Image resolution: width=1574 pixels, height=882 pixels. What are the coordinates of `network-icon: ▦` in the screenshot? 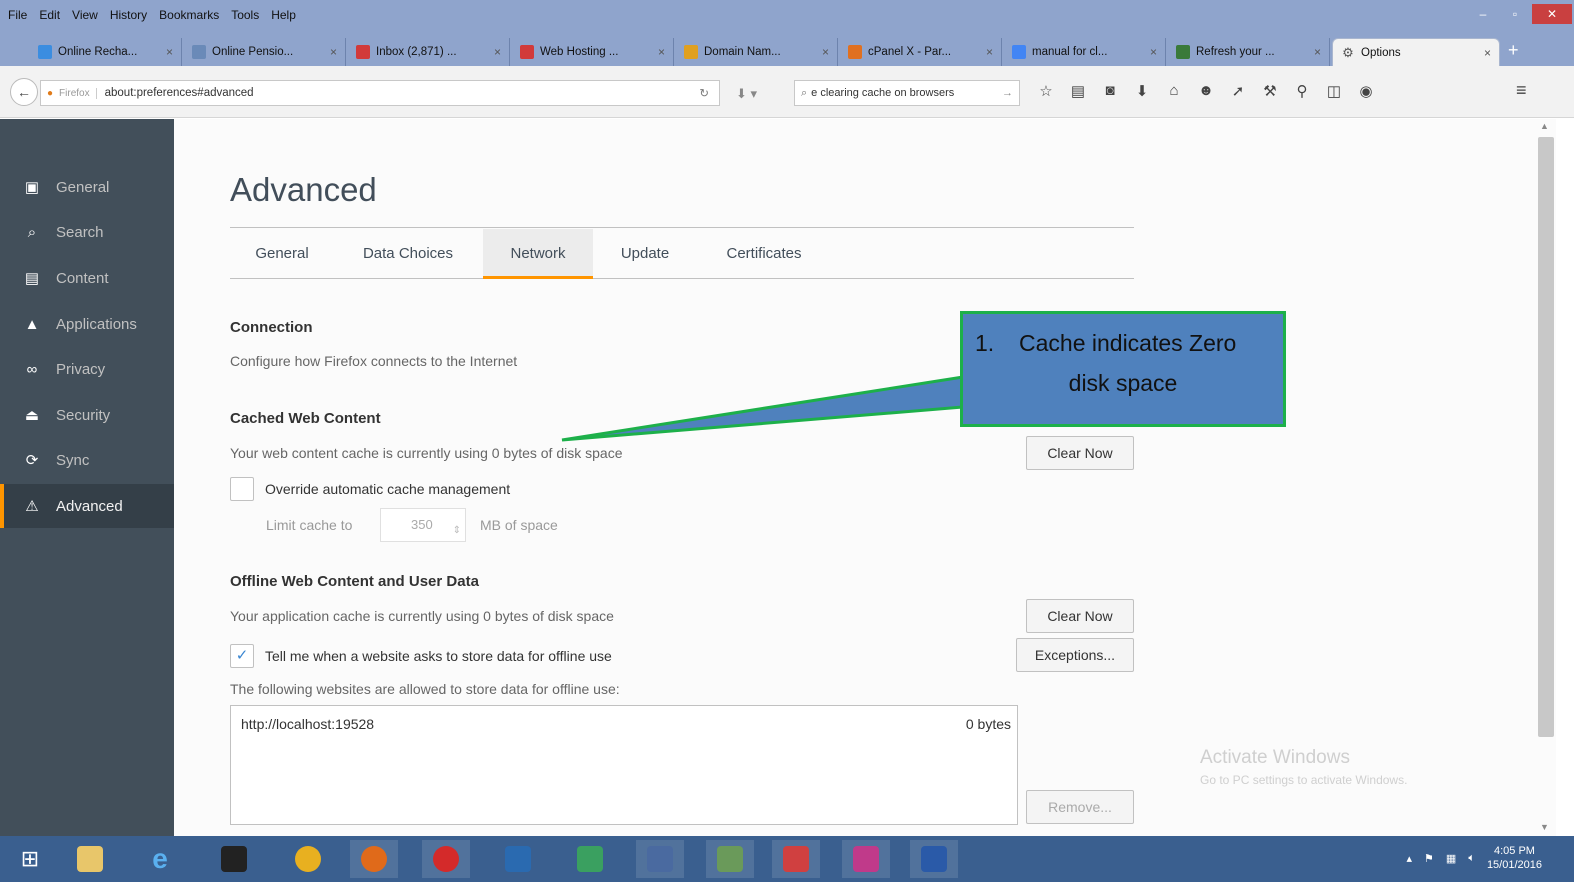 It's located at (1451, 858).